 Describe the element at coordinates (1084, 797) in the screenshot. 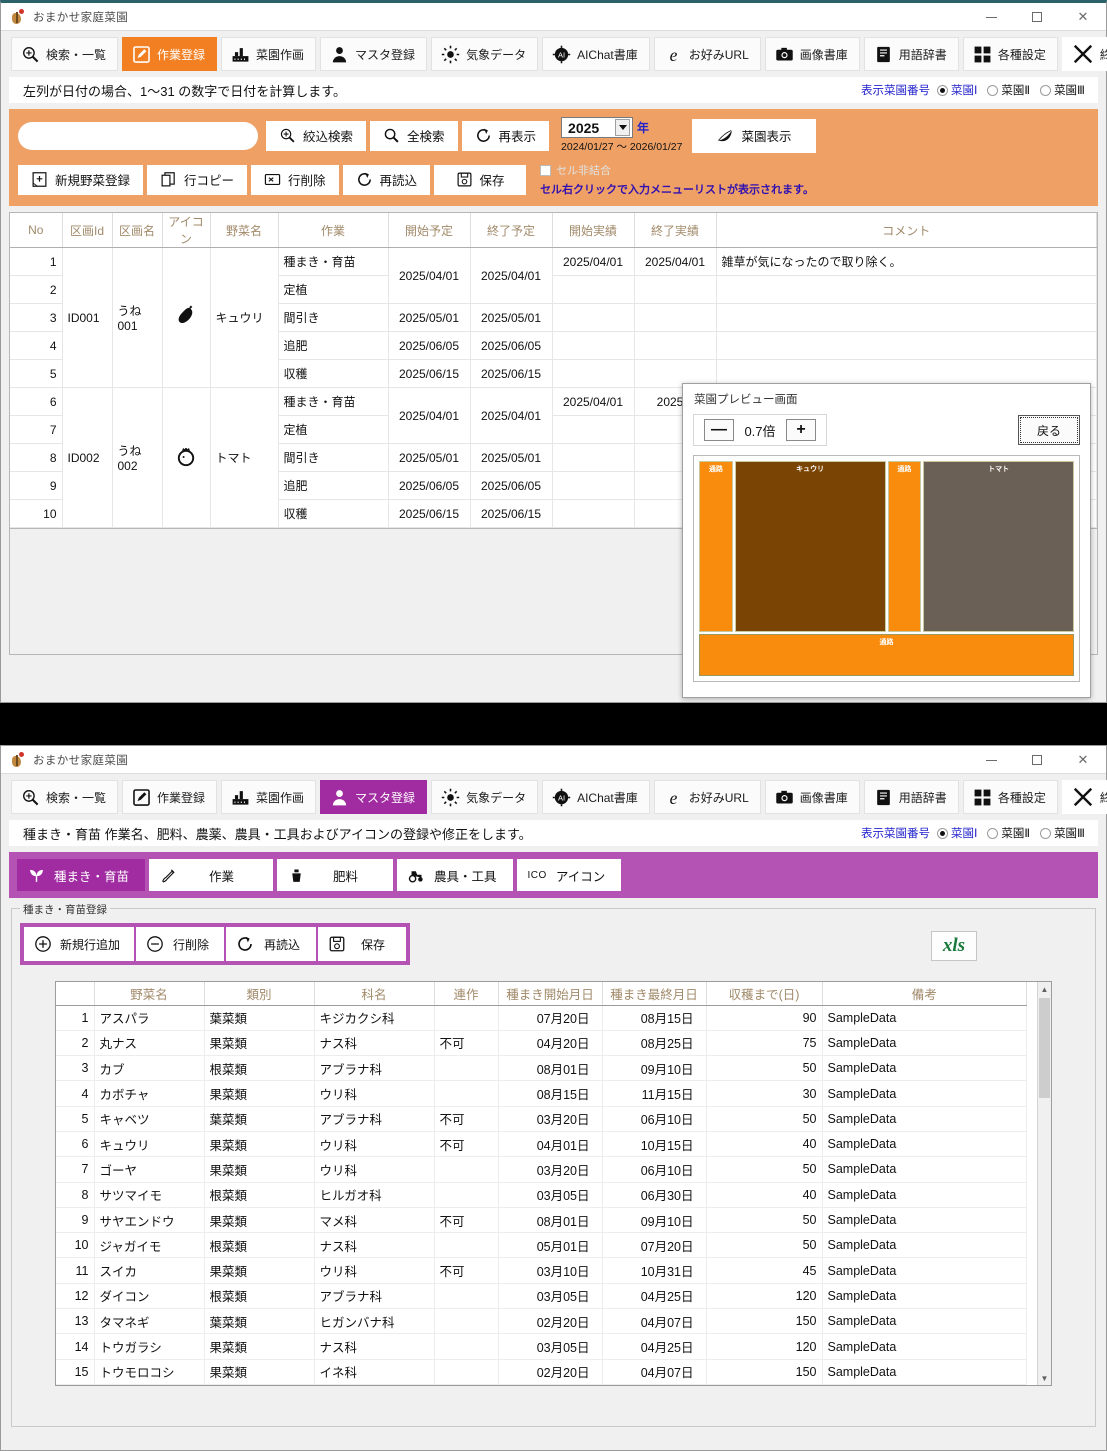

I see `exit-button: 終了` at that location.